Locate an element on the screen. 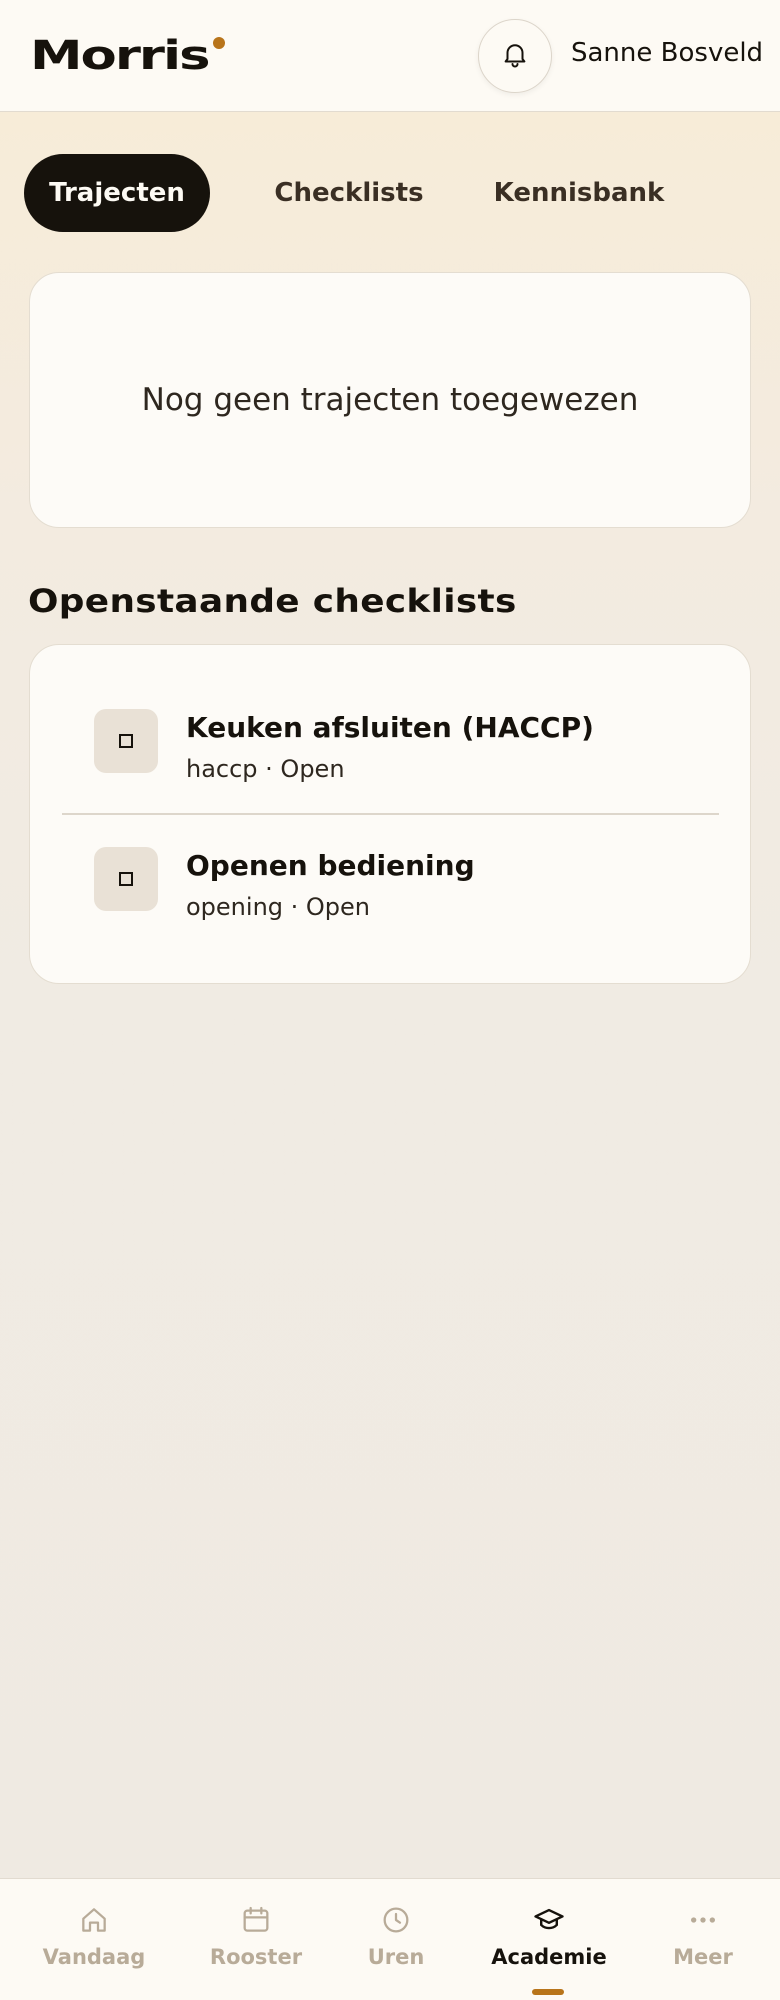 This screenshot has width=780, height=2000. calendar-icon is located at coordinates (256, 1920).